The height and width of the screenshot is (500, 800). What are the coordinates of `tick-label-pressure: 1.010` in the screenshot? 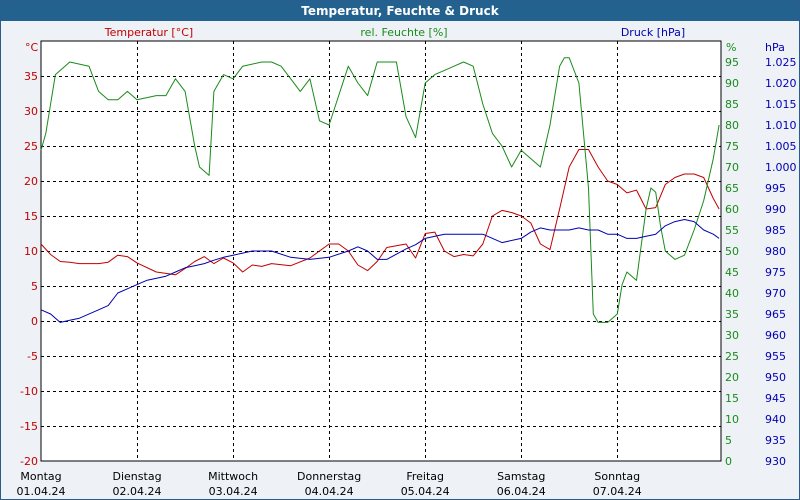 It's located at (781, 125).